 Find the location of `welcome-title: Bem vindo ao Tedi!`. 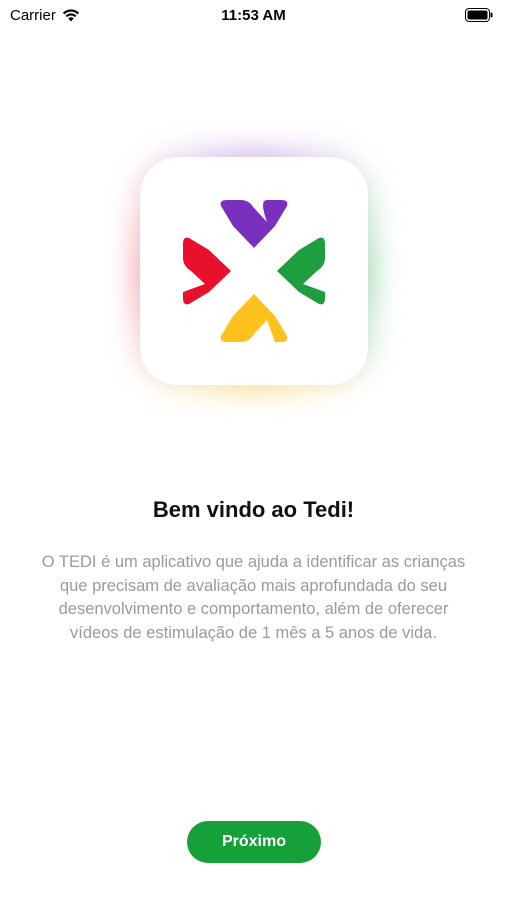

welcome-title: Bem vindo ao Tedi! is located at coordinates (253, 509).